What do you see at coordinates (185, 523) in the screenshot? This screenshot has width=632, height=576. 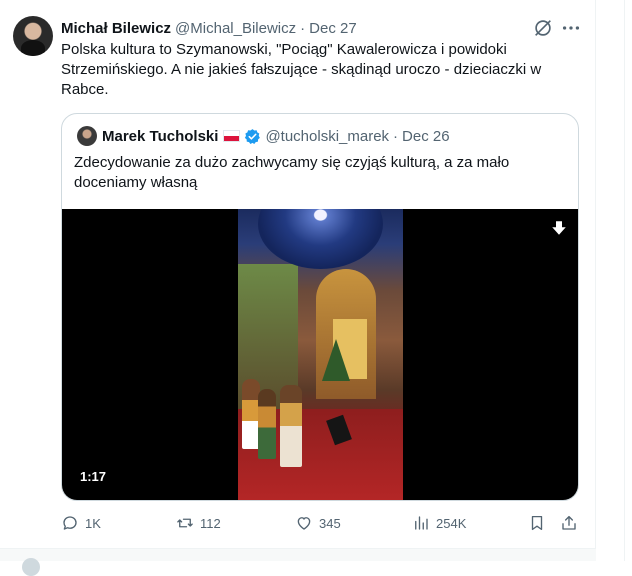 I see `retweet-icon` at bounding box center [185, 523].